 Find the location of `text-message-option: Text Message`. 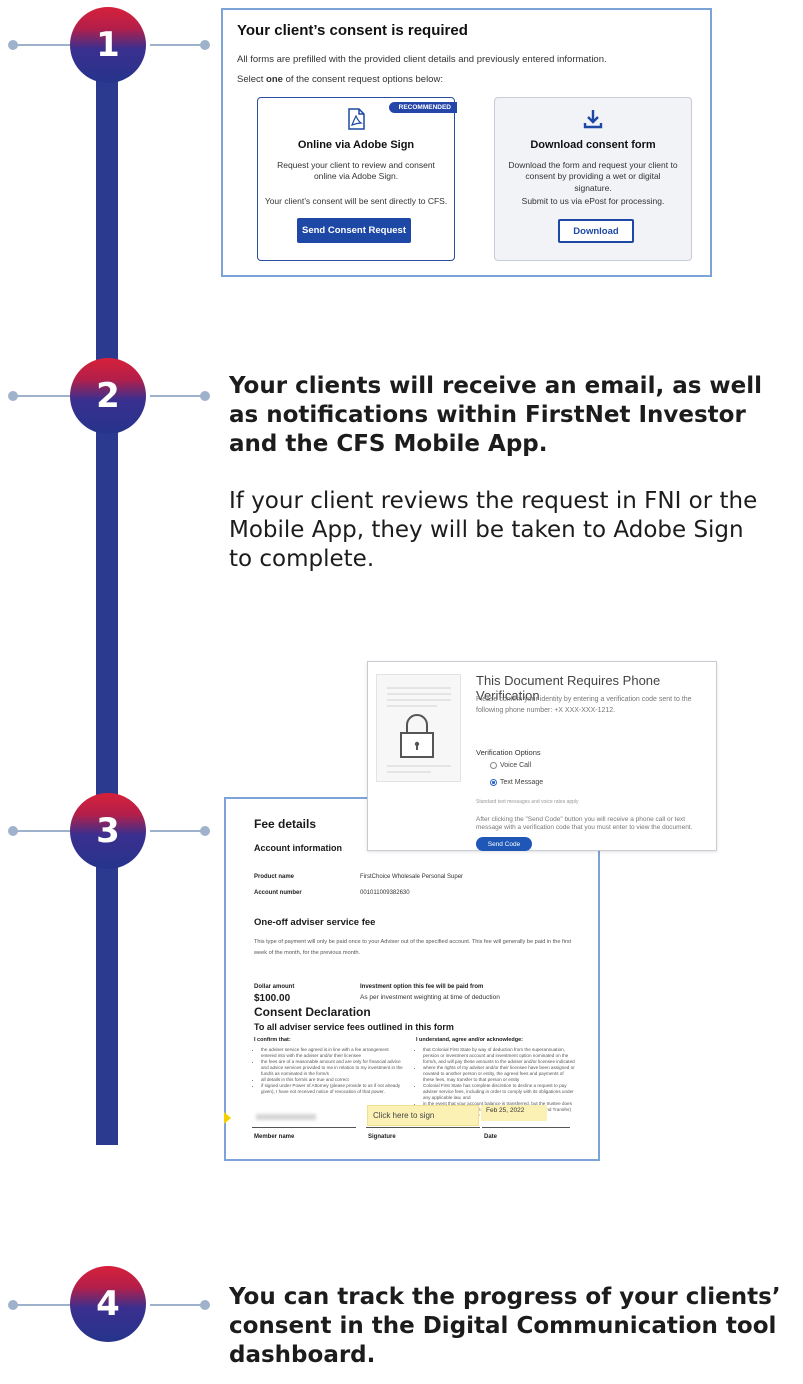

text-message-option: Text Message is located at coordinates (516, 782).